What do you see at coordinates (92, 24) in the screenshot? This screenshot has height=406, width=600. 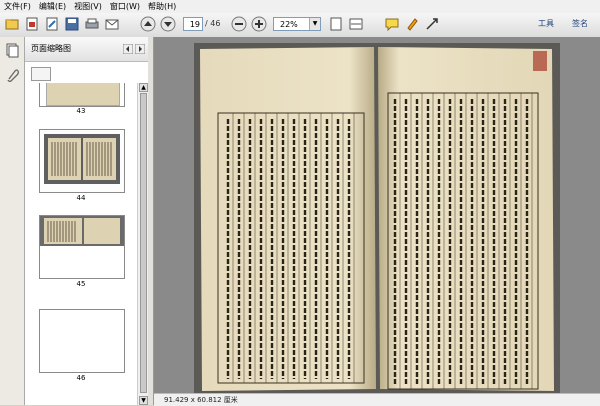 I see `print-icon` at bounding box center [92, 24].